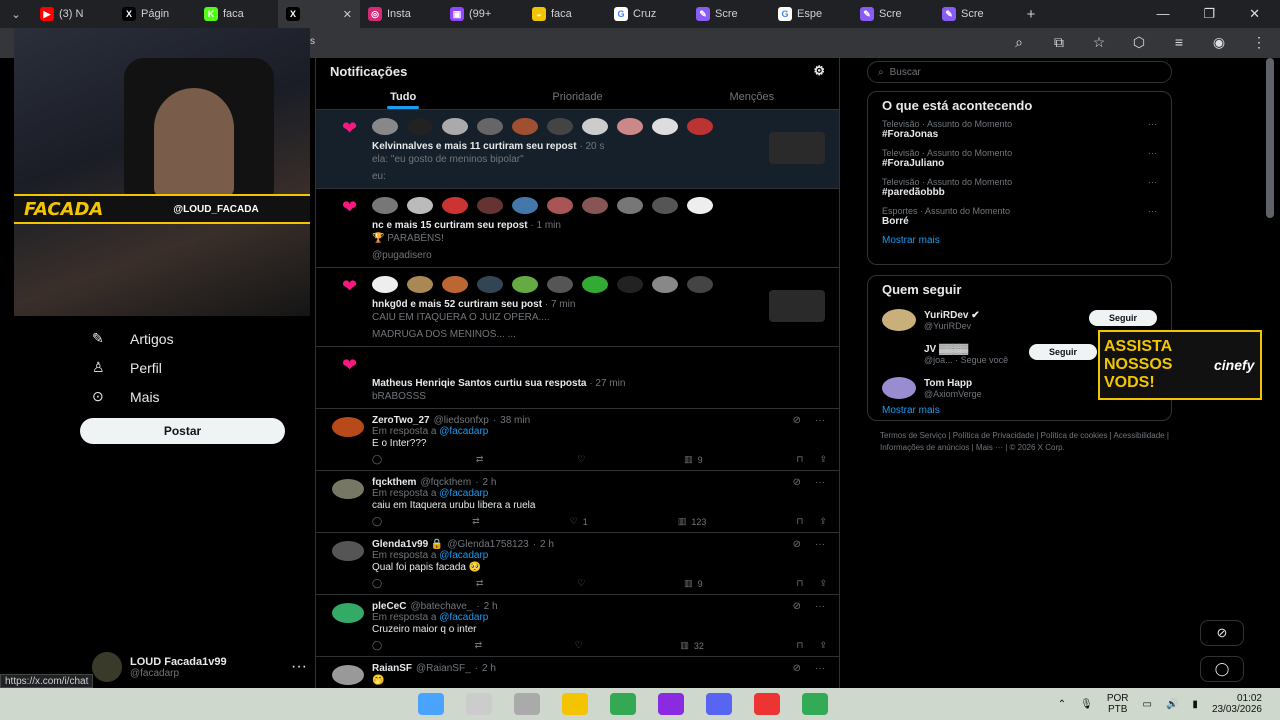 This screenshot has height=720, width=1280. What do you see at coordinates (1031, 14) in the screenshot?
I see `new-tab-button: +` at bounding box center [1031, 14].